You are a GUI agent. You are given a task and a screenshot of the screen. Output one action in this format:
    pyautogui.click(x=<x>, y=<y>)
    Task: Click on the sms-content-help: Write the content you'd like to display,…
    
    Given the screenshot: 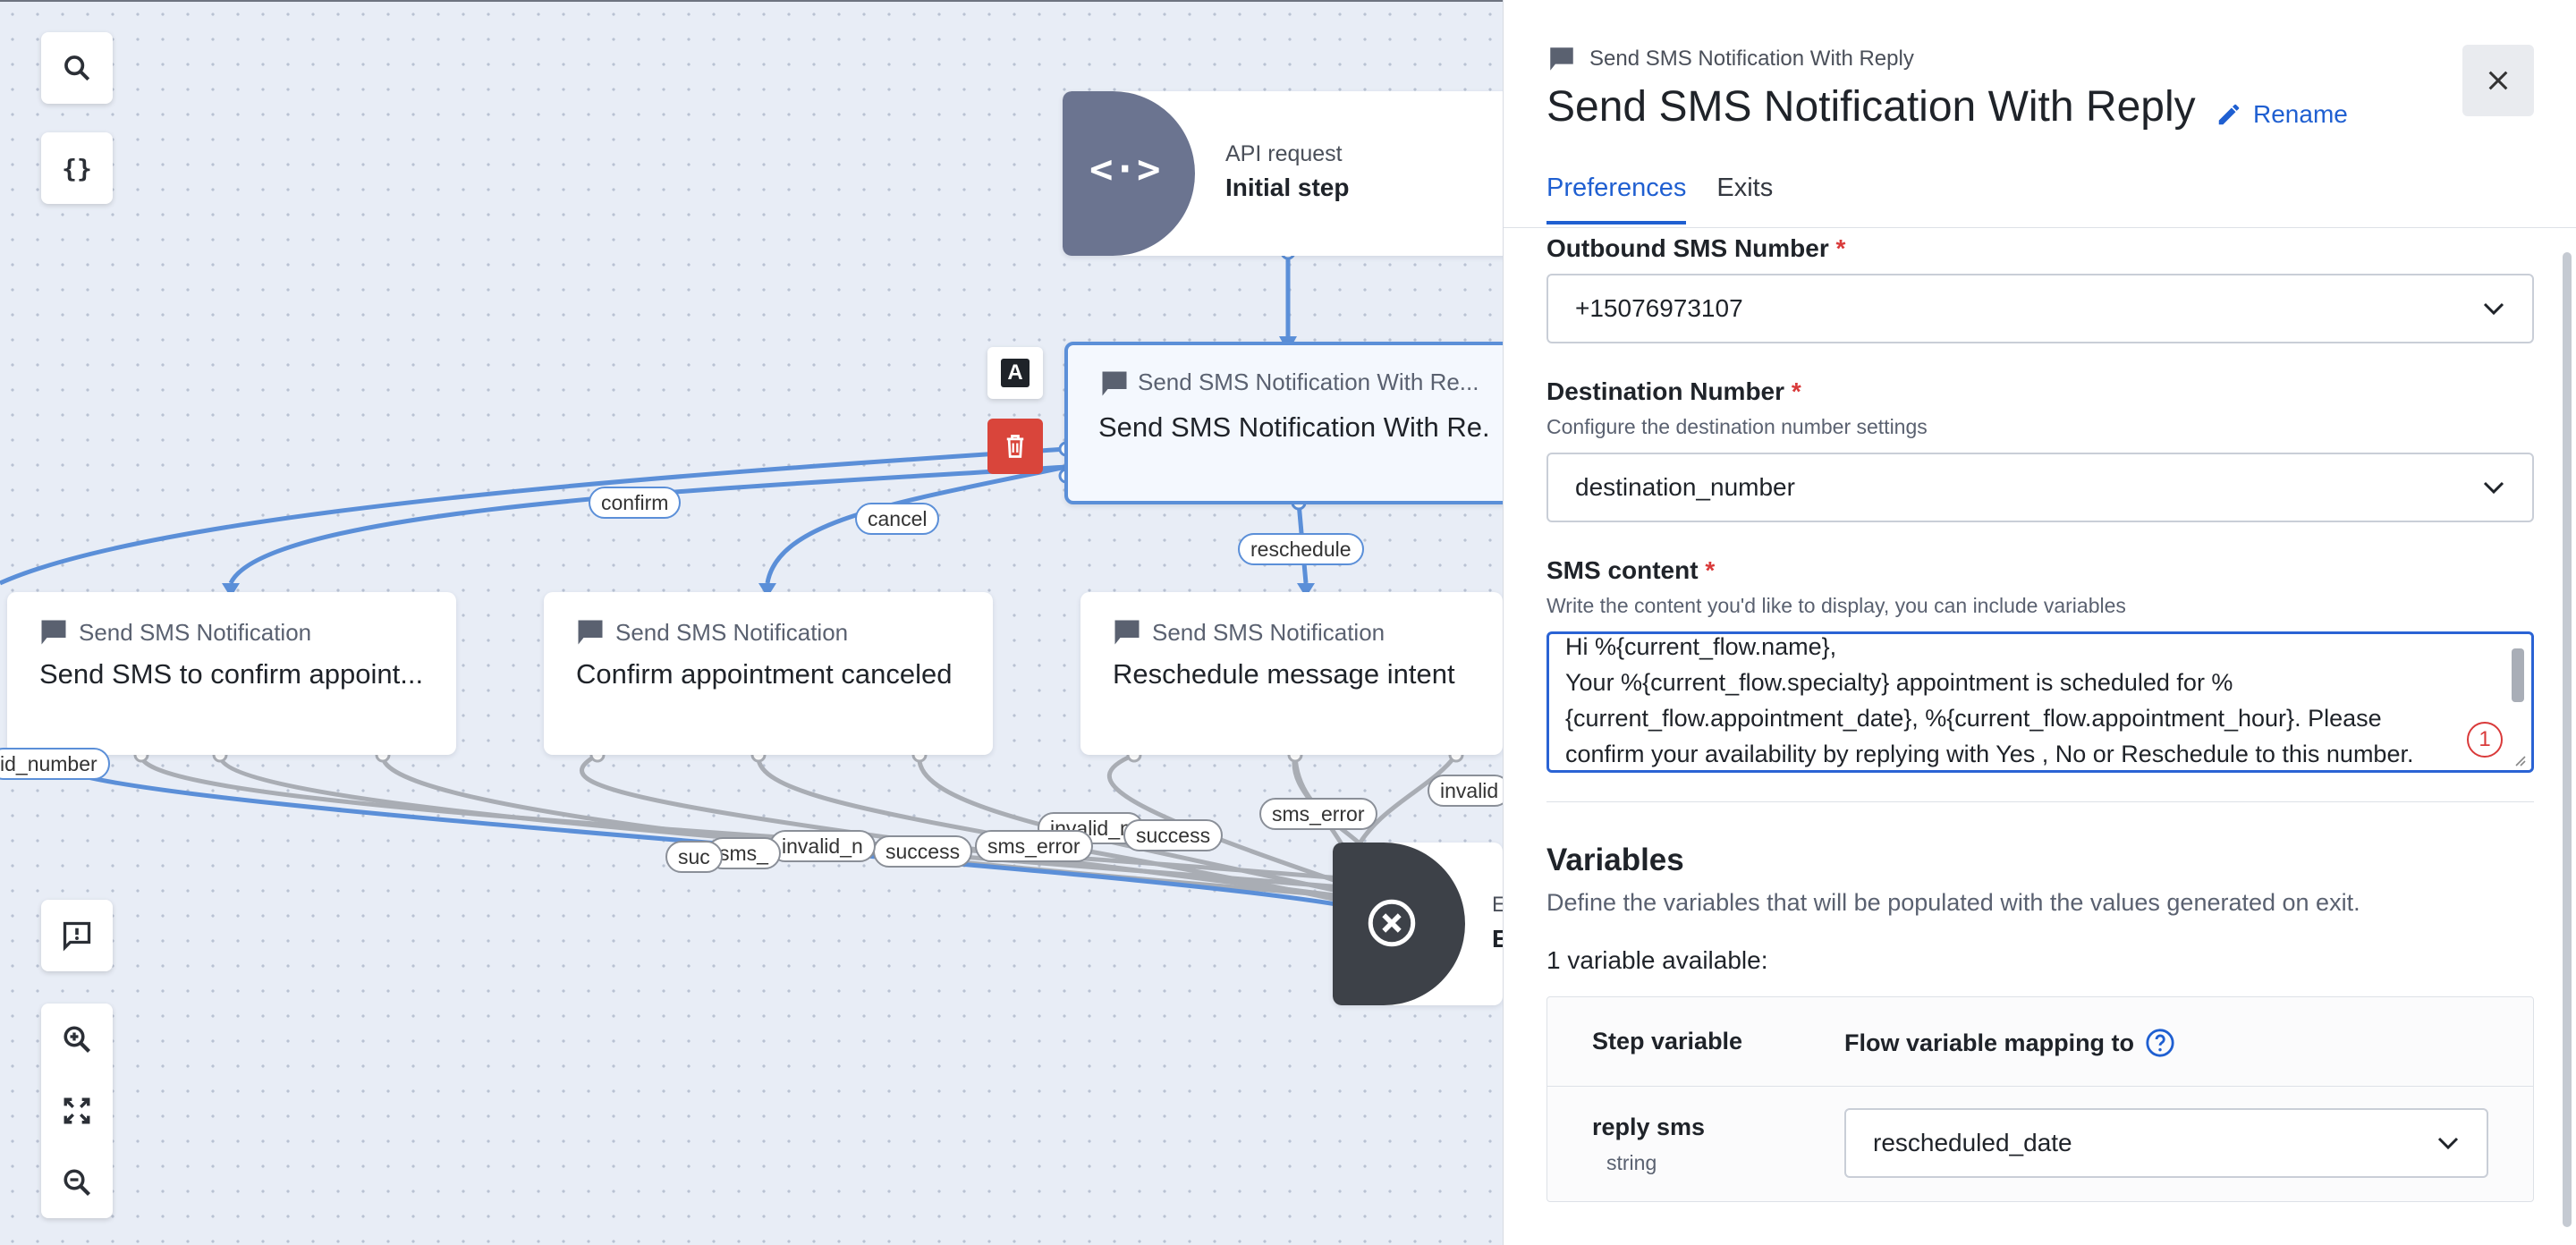 What is the action you would take?
    pyautogui.click(x=1836, y=605)
    